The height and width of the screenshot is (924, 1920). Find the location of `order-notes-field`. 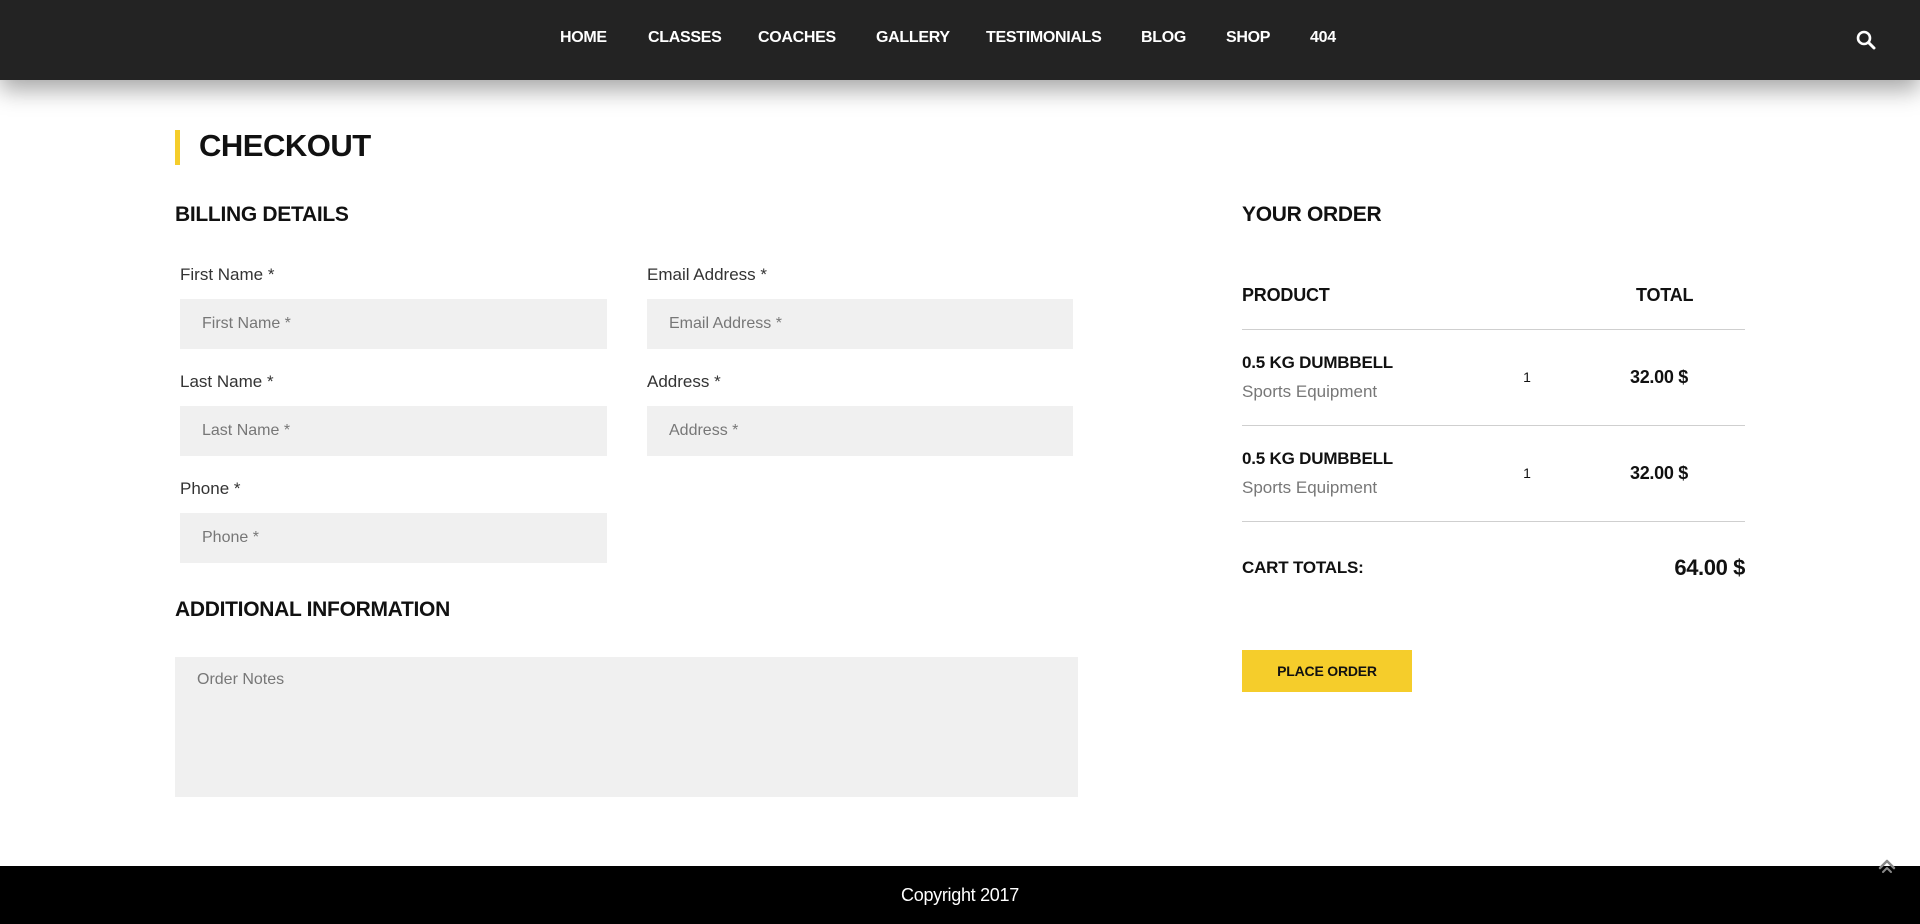

order-notes-field is located at coordinates (626, 727).